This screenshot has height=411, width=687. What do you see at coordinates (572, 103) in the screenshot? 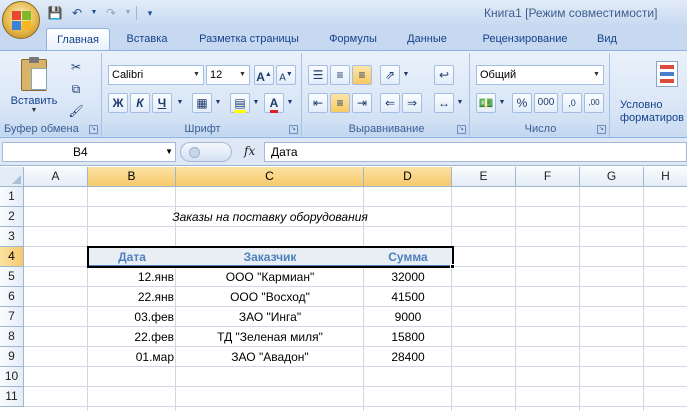
I see `increase-decimal-button: ,0` at bounding box center [572, 103].